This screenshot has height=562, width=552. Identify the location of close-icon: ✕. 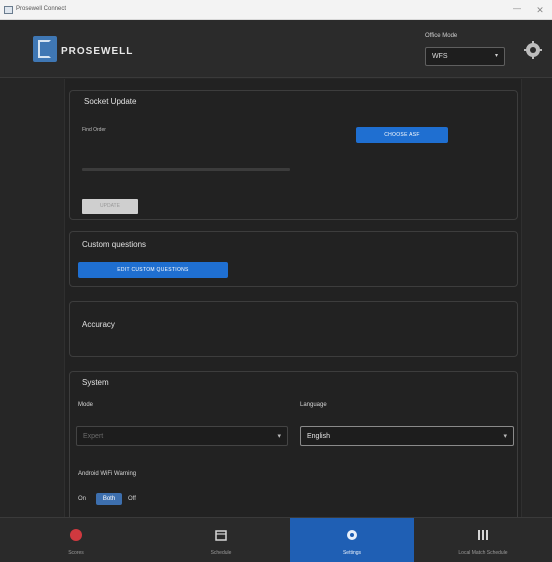
(540, 10).